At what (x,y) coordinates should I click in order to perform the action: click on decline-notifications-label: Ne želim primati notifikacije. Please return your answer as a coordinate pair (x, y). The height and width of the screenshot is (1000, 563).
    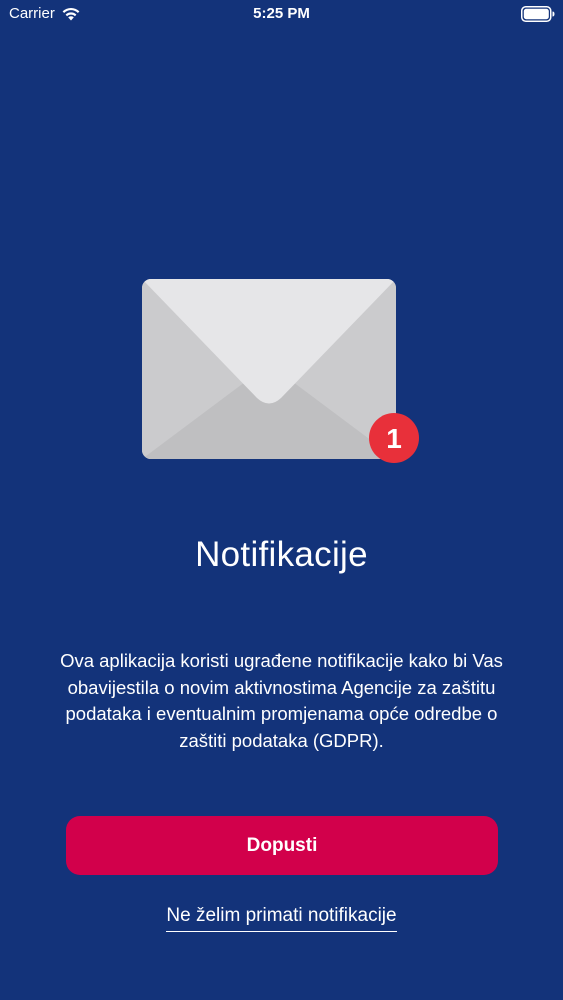
    Looking at the image, I should click on (281, 918).